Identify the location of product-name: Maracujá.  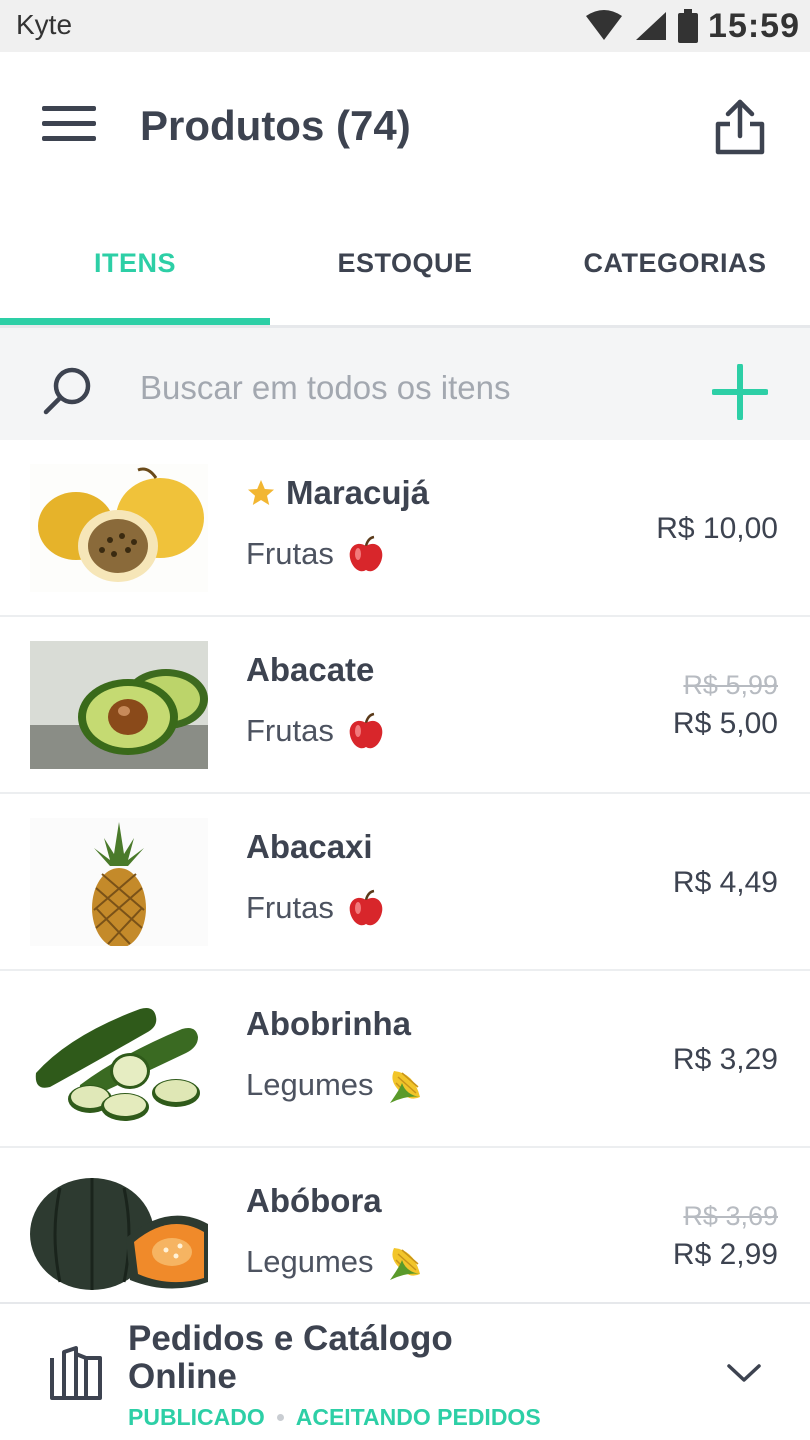
(337, 493).